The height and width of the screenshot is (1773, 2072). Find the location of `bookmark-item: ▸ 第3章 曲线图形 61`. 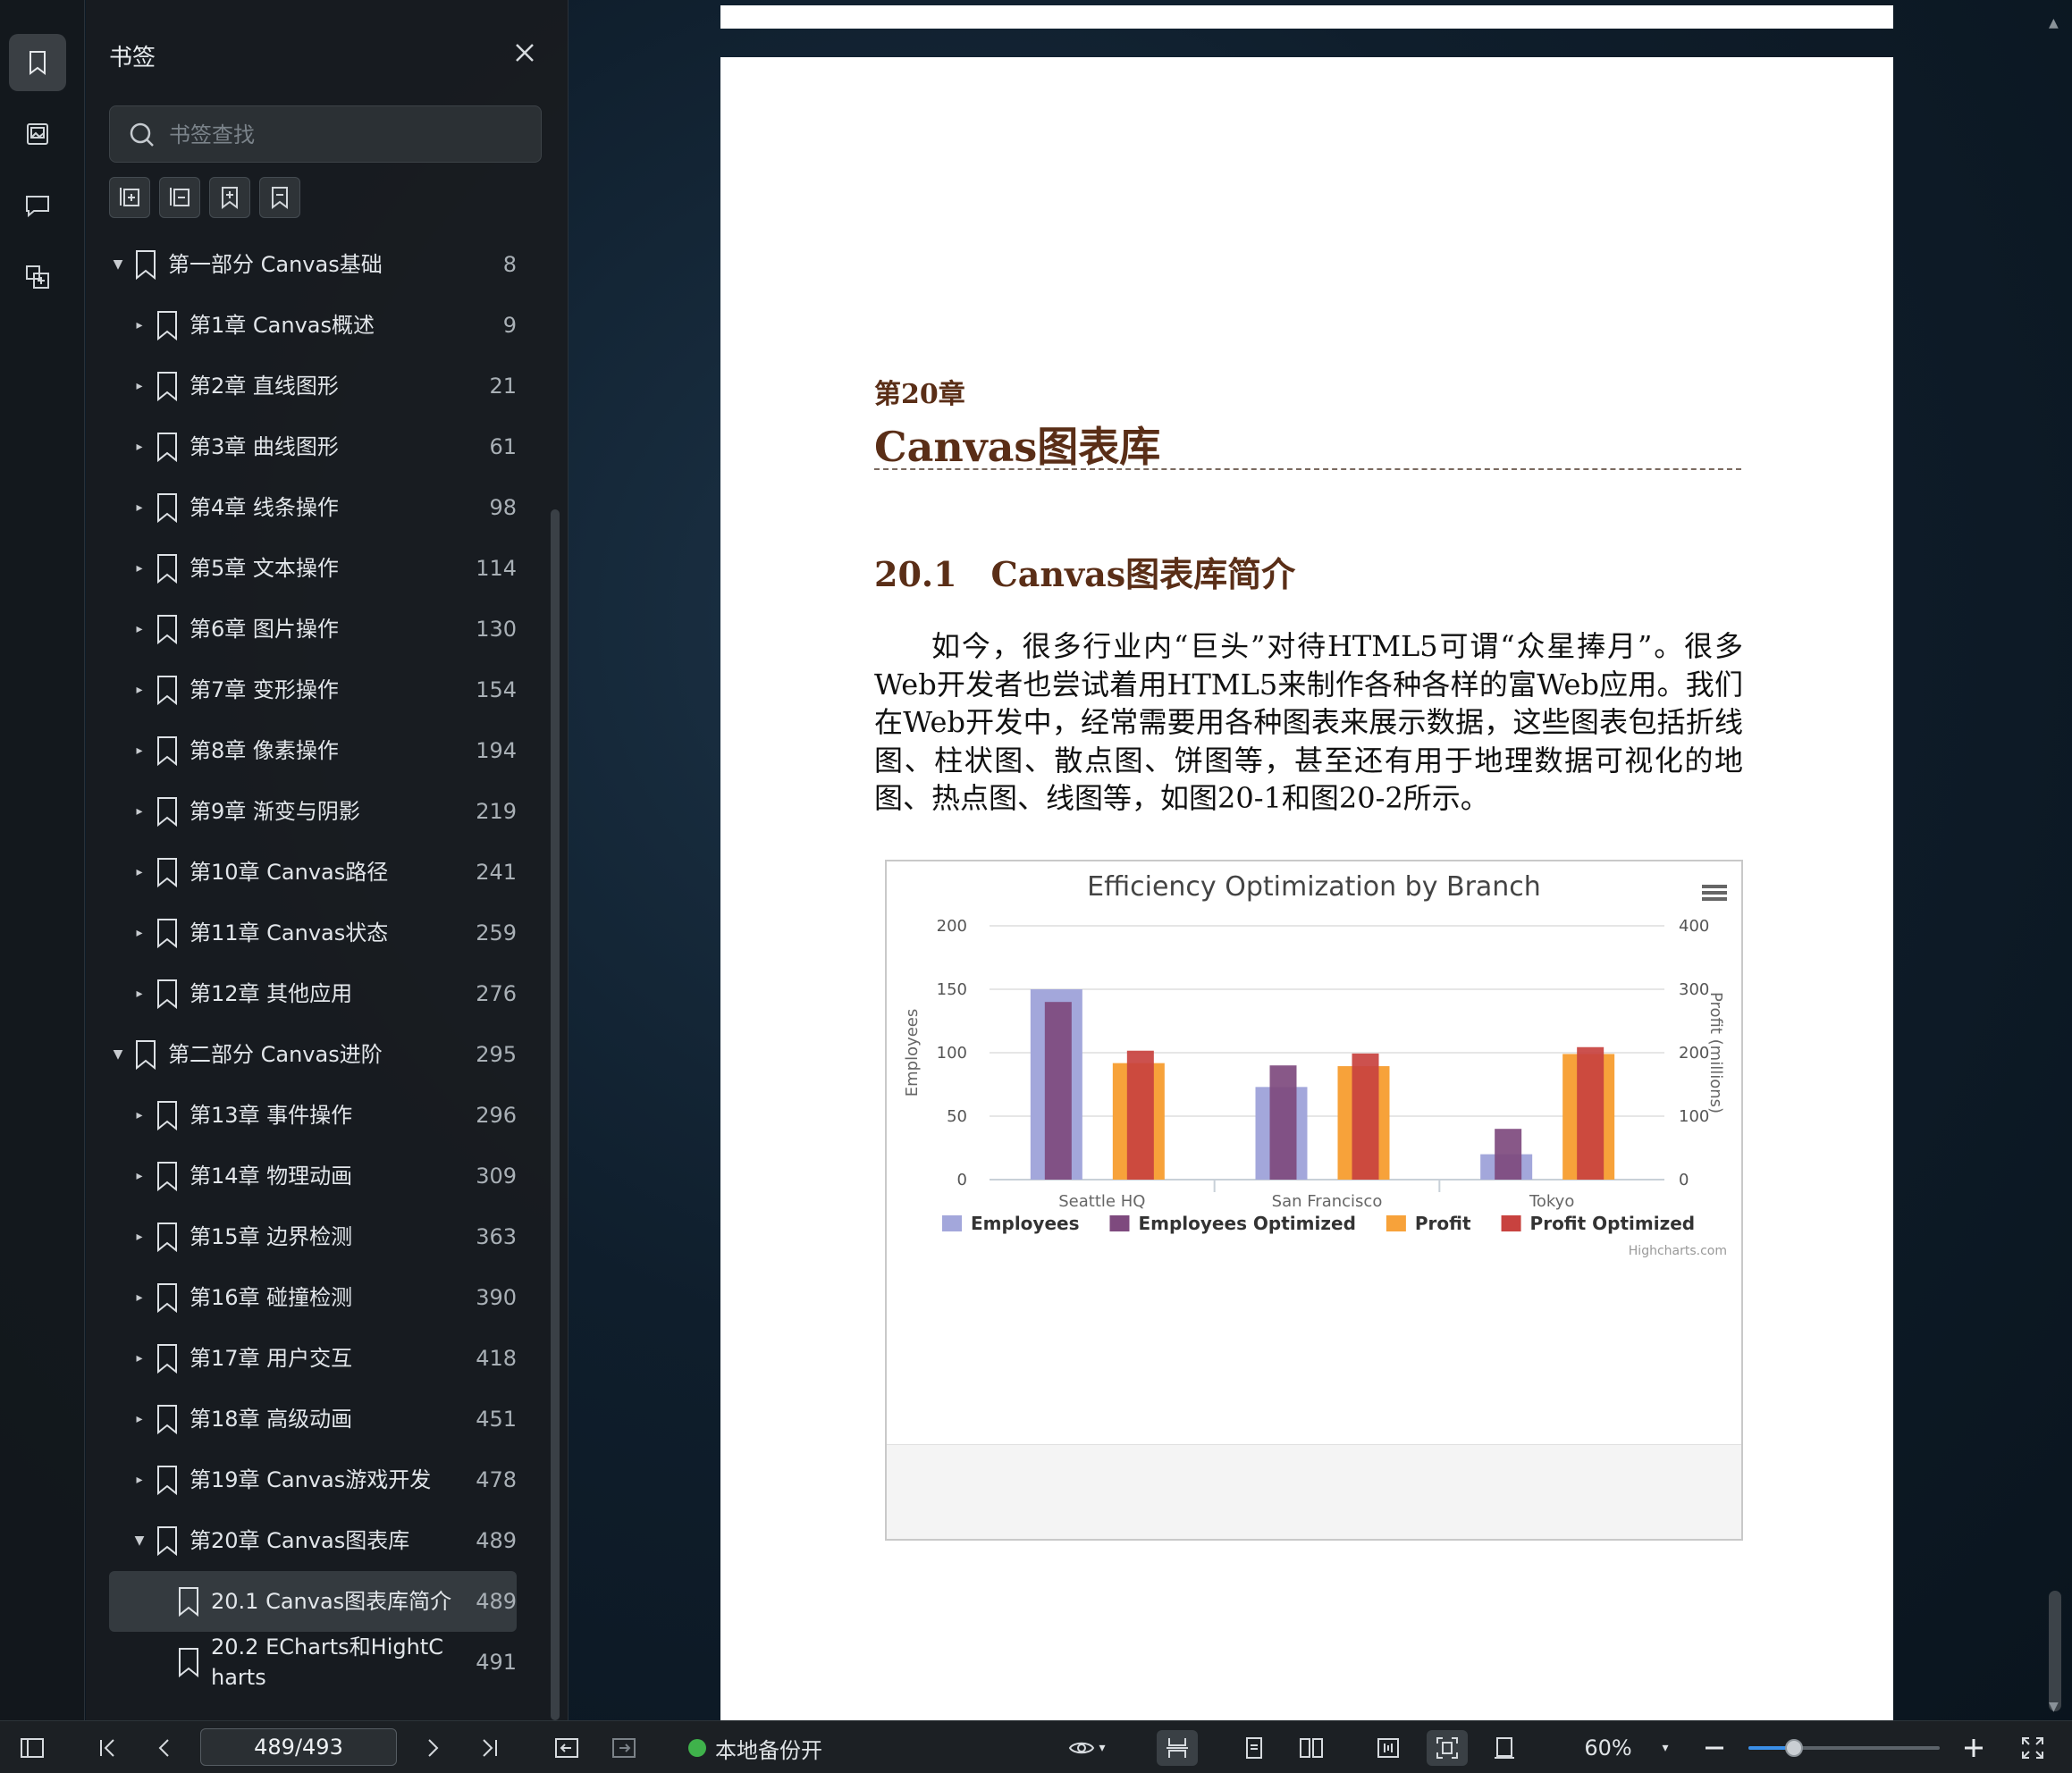

bookmark-item: ▸ 第3章 曲线图形 61 is located at coordinates (313, 447).